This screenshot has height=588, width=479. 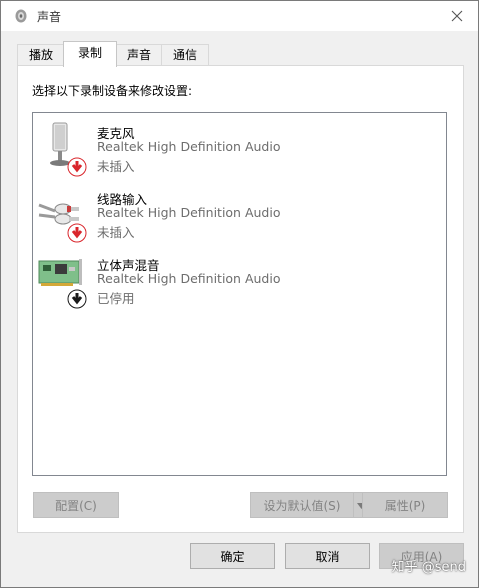 I want to click on watermark: 知乎 @send, so click(x=428, y=567).